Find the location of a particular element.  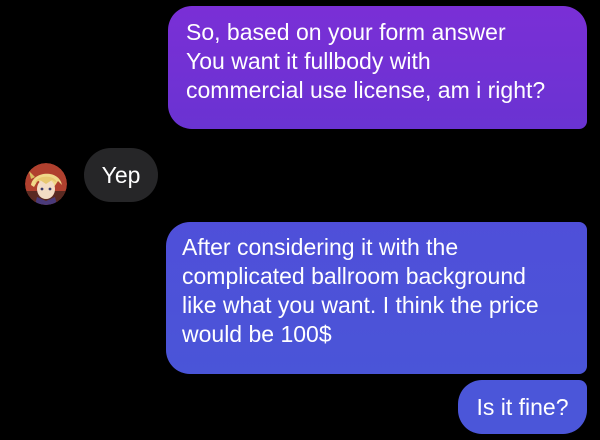

contact-avatar is located at coordinates (46, 184).